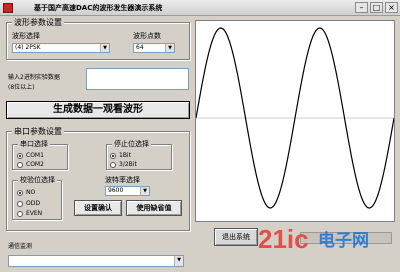 The width and height of the screenshot is (400, 272). What do you see at coordinates (31, 192) in the screenshot?
I see `parity-option-label: NO` at bounding box center [31, 192].